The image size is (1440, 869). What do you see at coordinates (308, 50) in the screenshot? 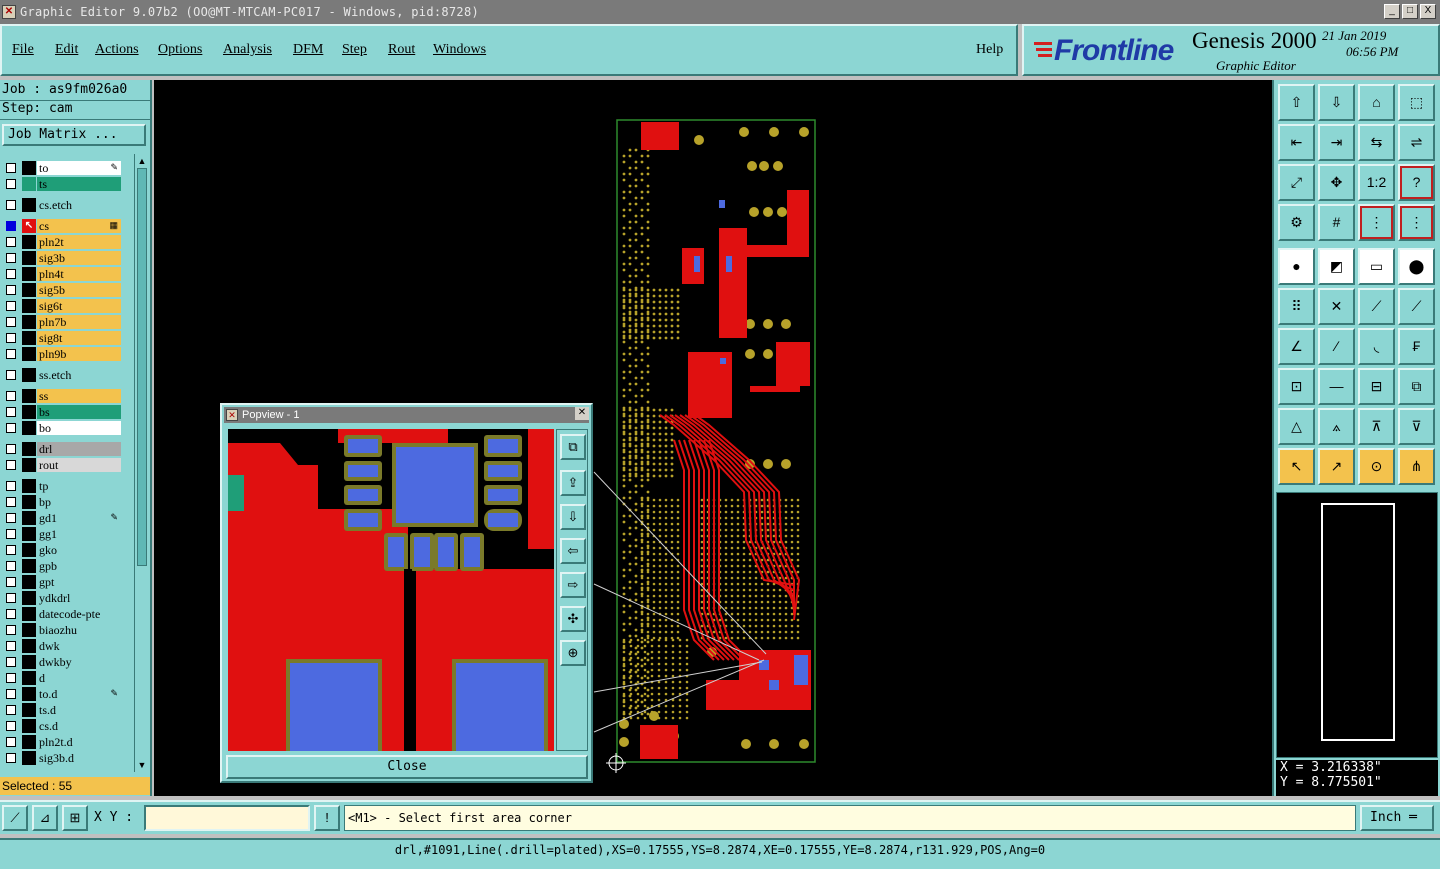
I see `menu-dfm: DFM` at bounding box center [308, 50].